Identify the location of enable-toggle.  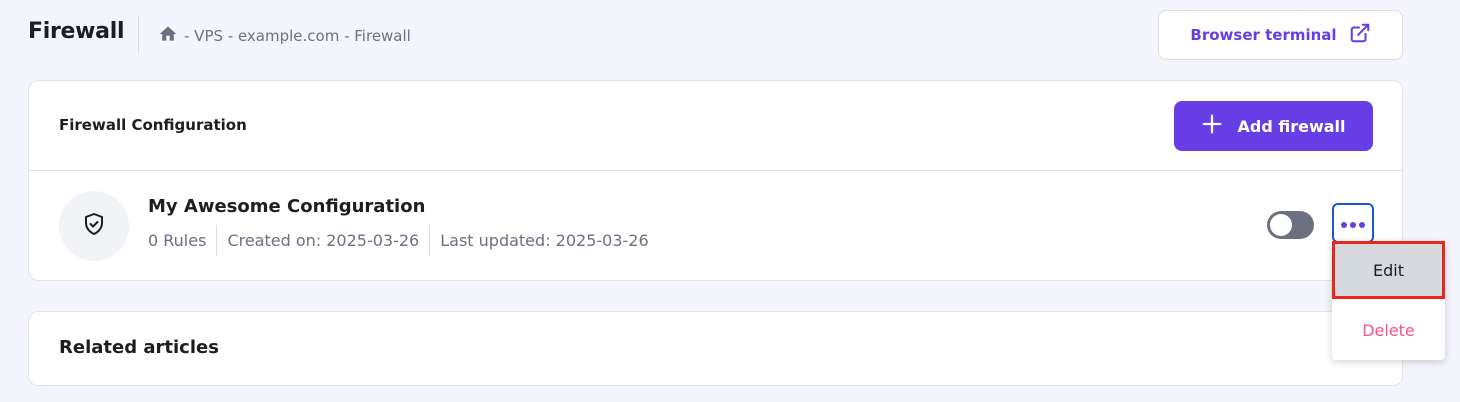
(1290, 225).